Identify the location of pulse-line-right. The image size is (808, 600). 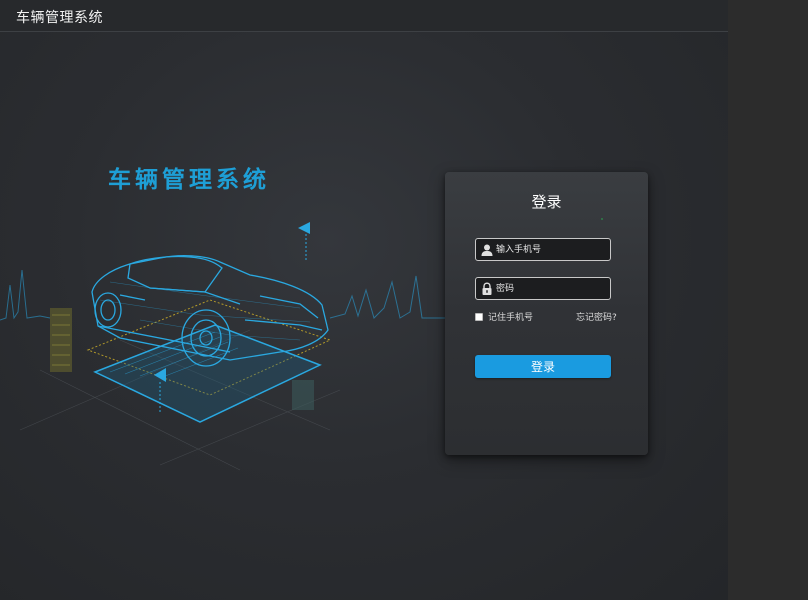
(387, 297).